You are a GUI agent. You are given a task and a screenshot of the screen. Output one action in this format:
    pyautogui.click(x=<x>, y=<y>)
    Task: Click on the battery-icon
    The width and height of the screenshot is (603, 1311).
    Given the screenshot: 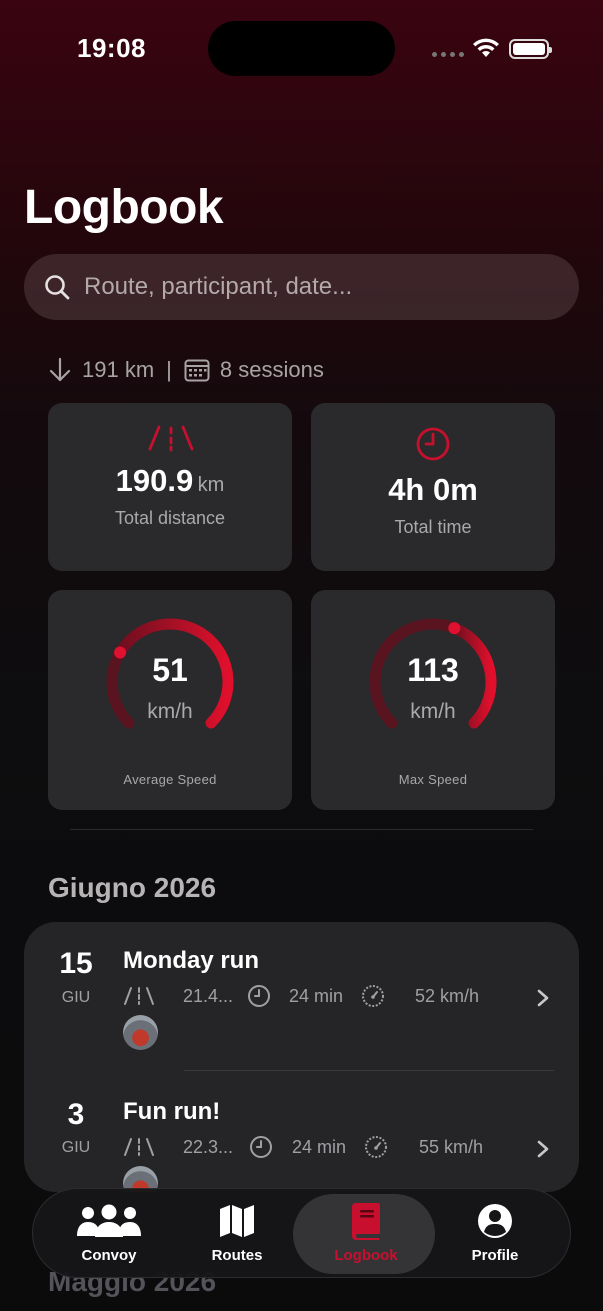 What is the action you would take?
    pyautogui.click(x=530, y=49)
    